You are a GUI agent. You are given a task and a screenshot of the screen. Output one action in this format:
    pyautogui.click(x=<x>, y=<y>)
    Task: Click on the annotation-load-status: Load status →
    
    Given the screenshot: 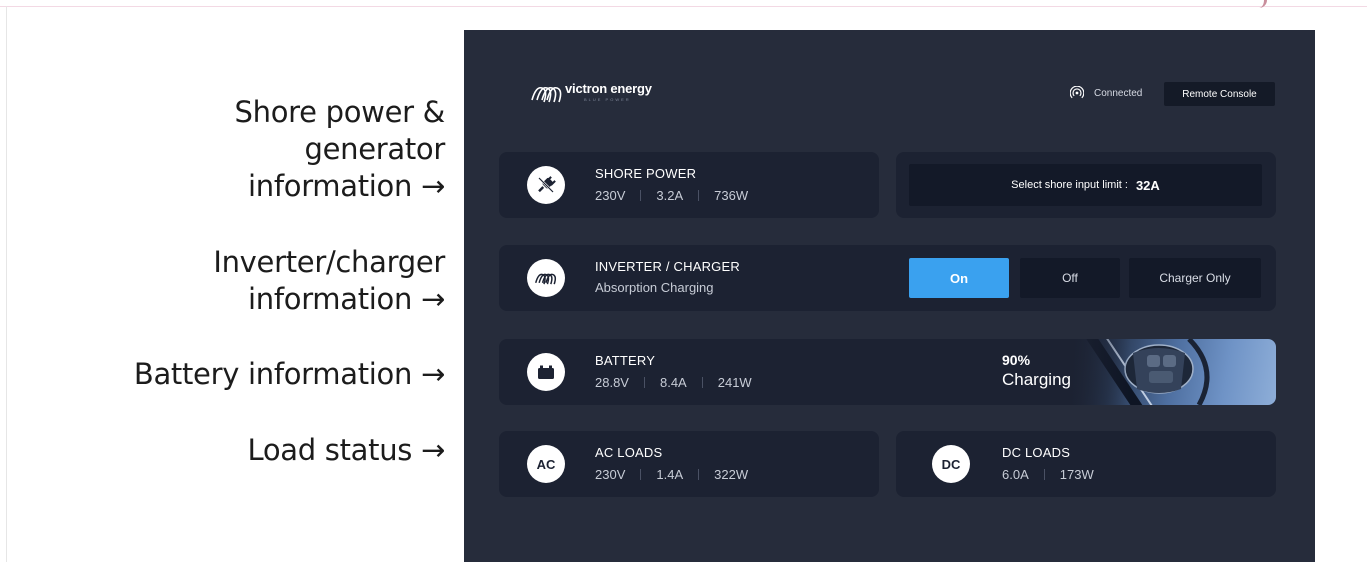 What is the action you would take?
    pyautogui.click(x=346, y=450)
    